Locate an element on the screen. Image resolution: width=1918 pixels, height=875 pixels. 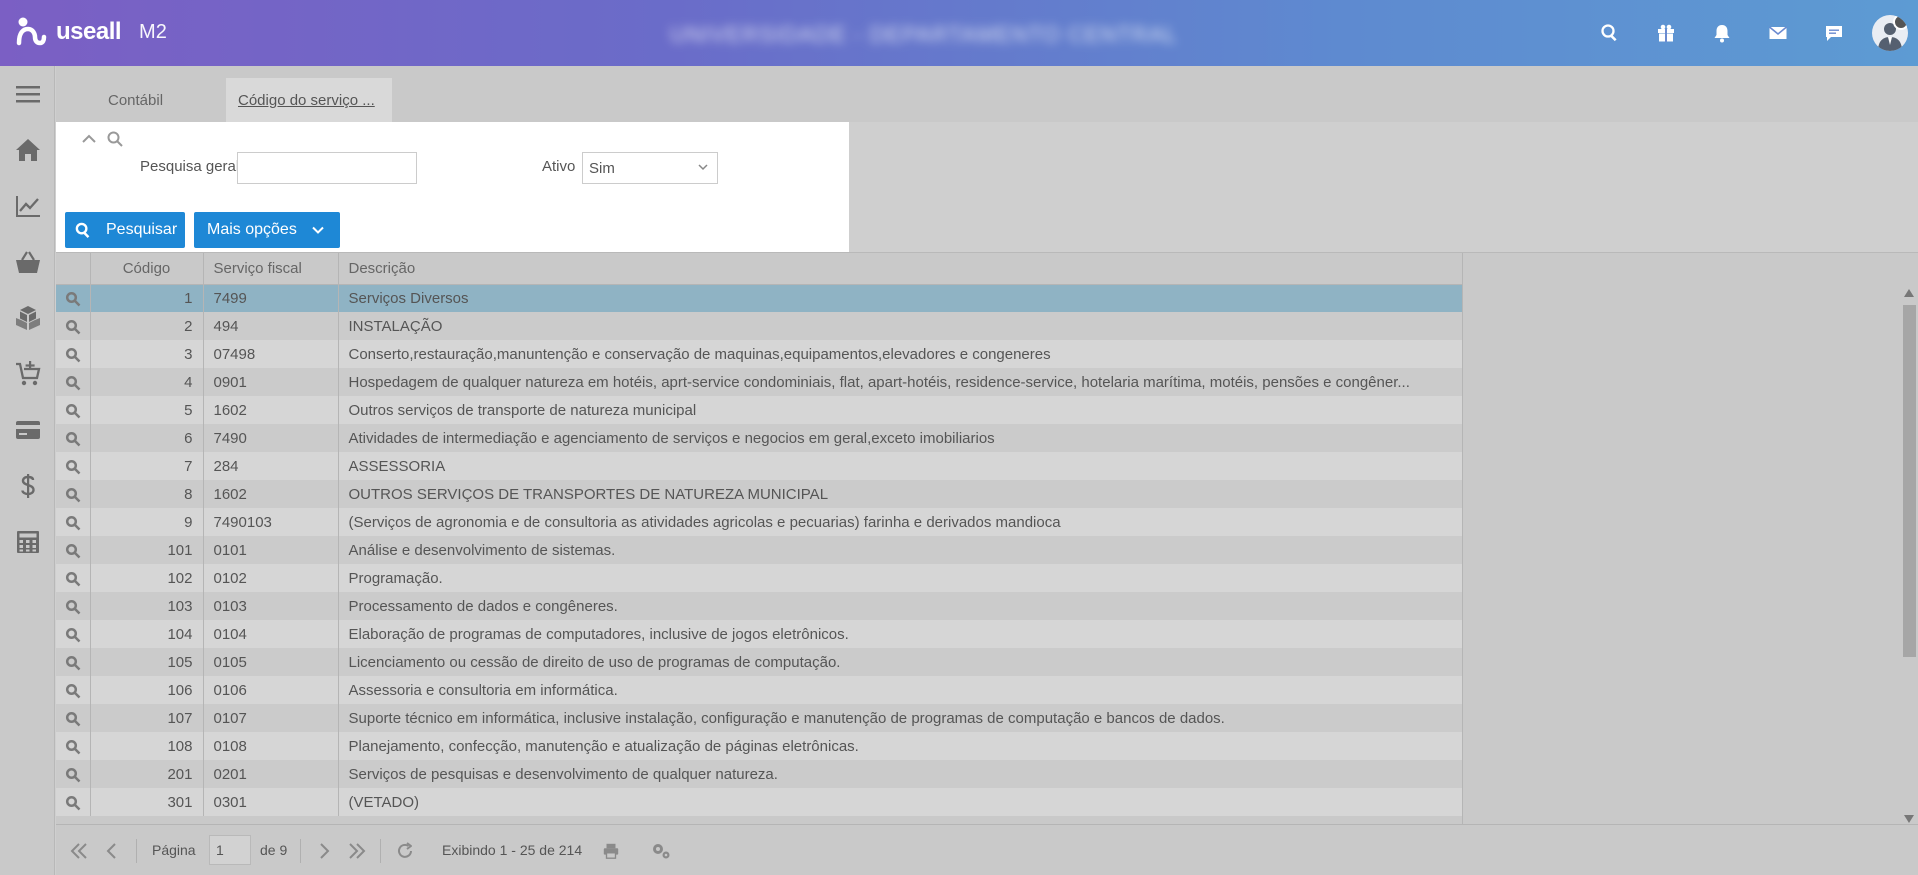
basket-icon is located at coordinates (27, 262).